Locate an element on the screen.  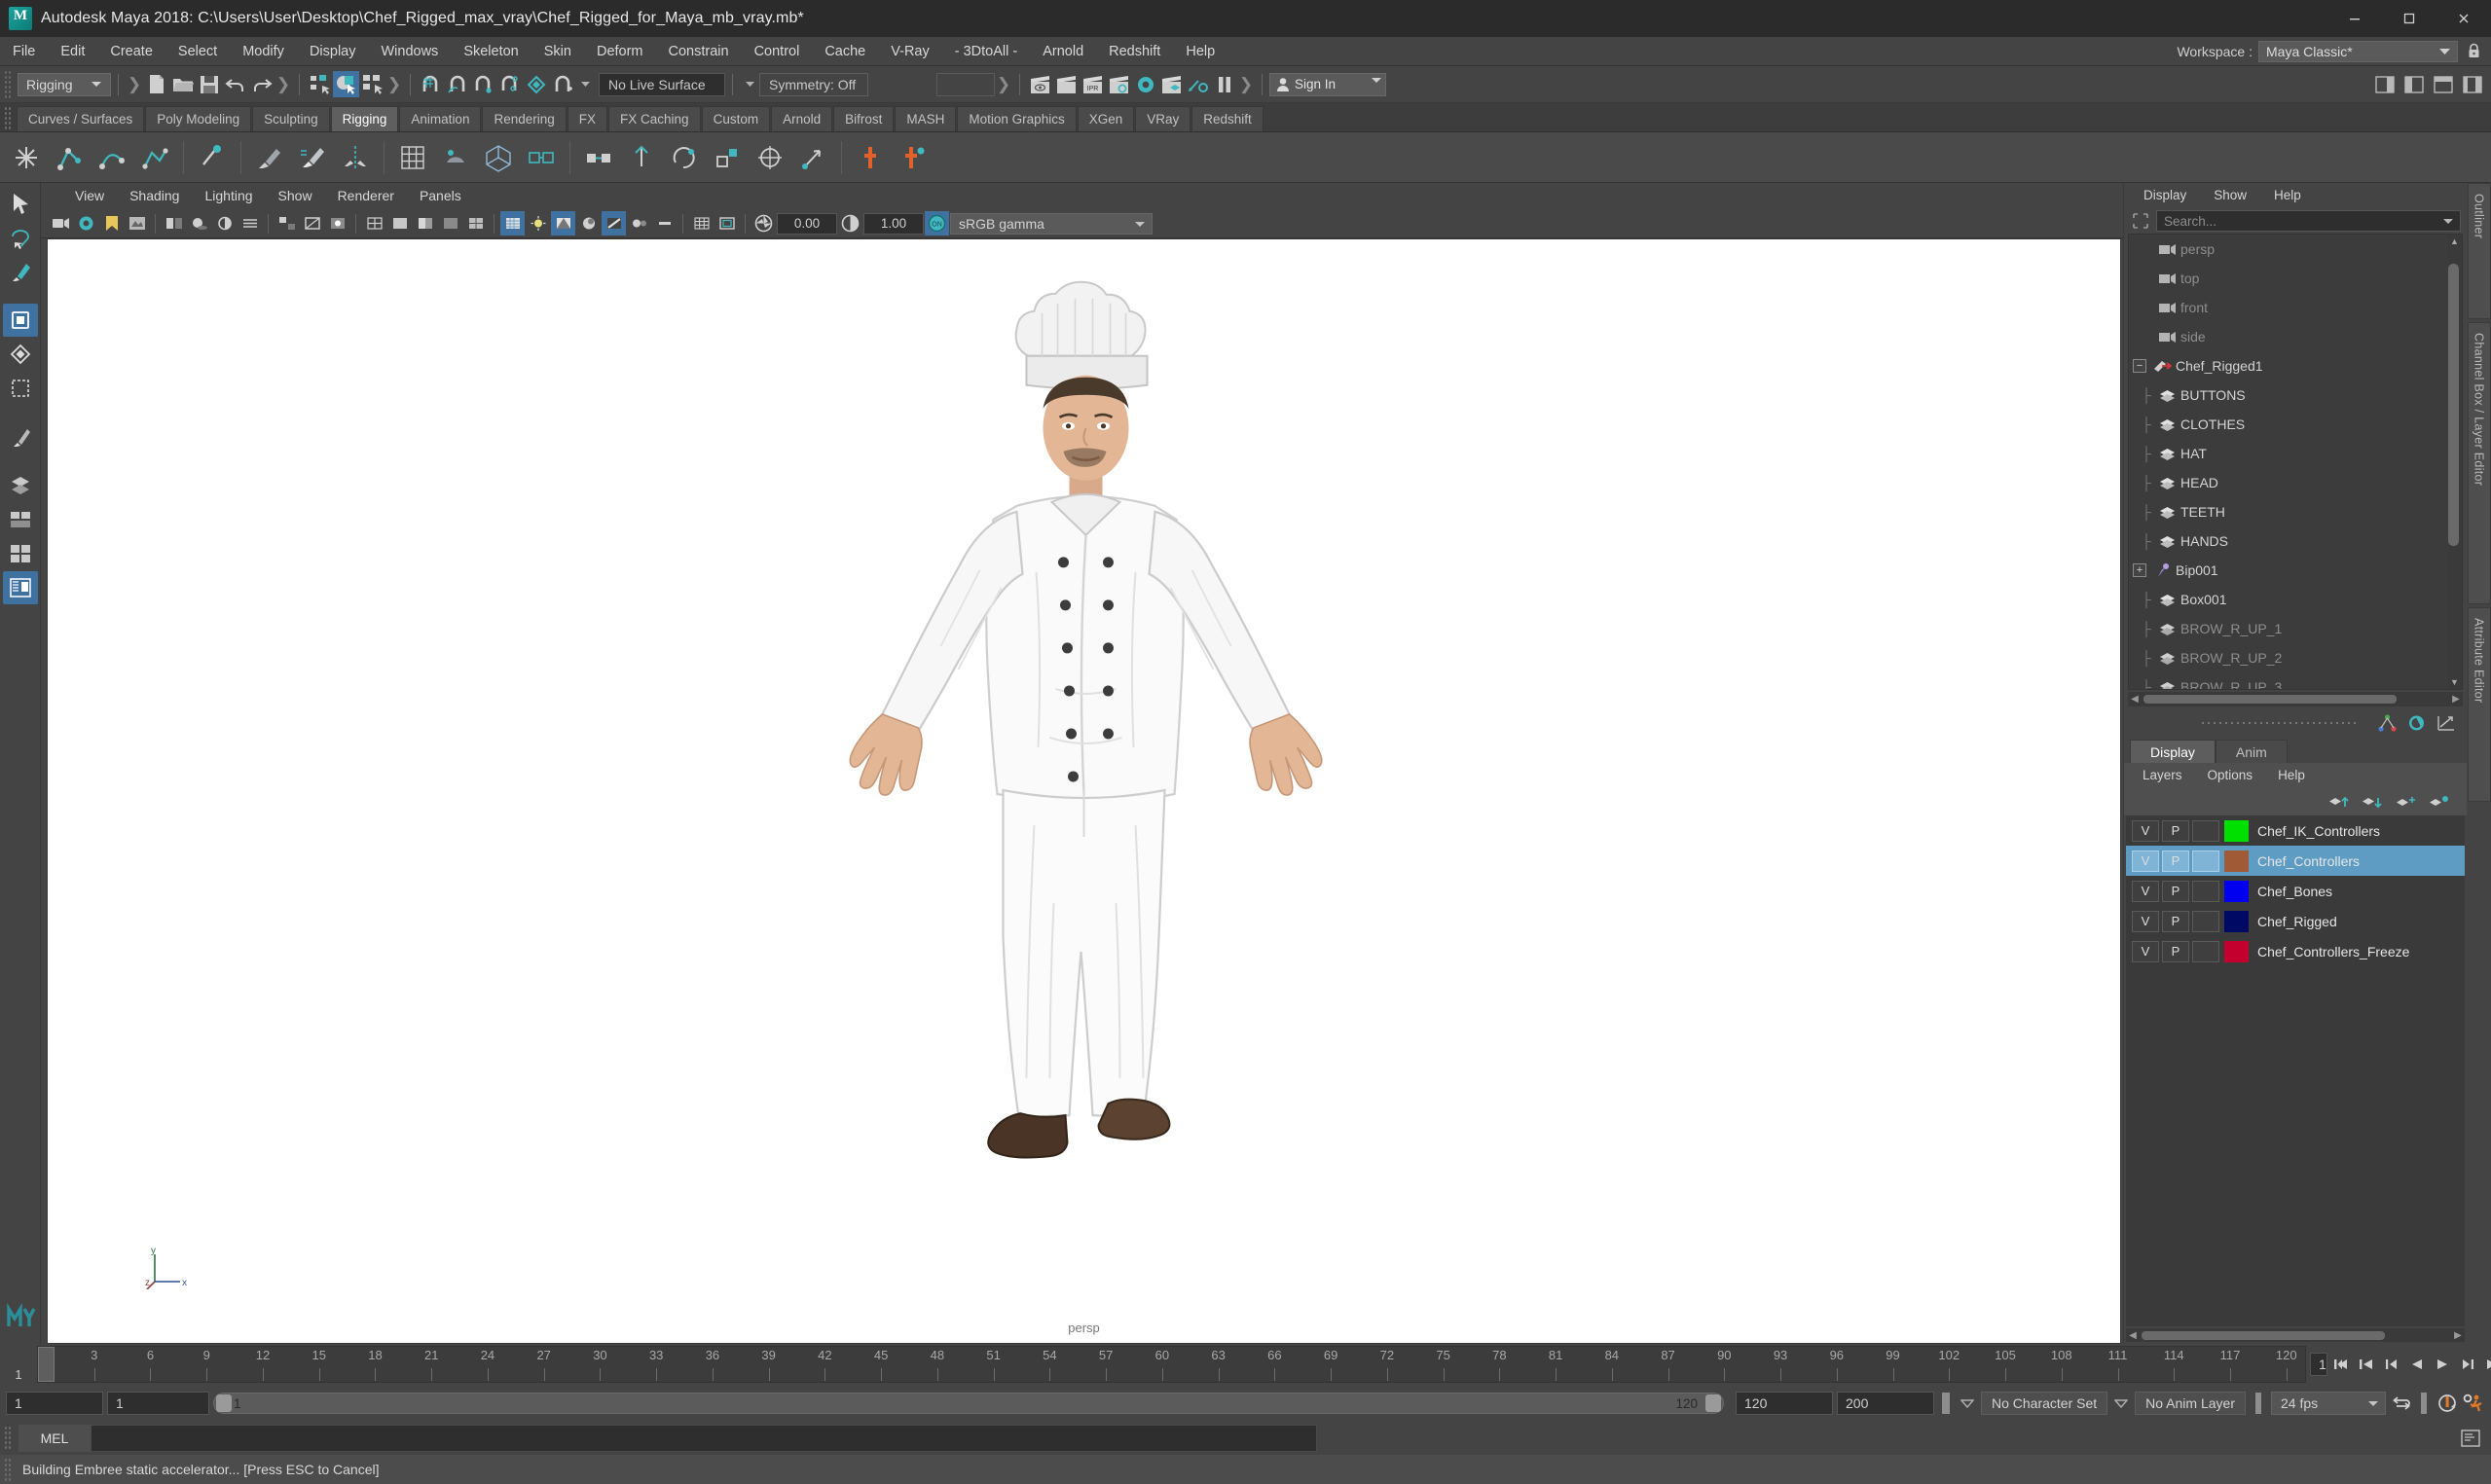
auto-keyframe-toggle-icon is located at coordinates (2447, 1403).